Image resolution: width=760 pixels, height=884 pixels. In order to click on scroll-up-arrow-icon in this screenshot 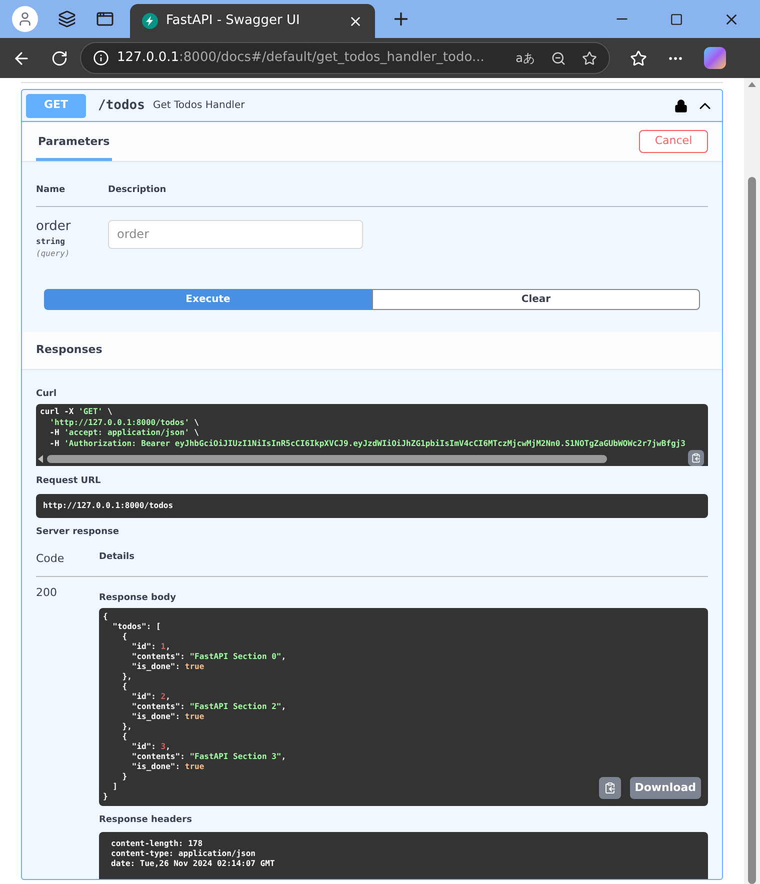, I will do `click(752, 84)`.